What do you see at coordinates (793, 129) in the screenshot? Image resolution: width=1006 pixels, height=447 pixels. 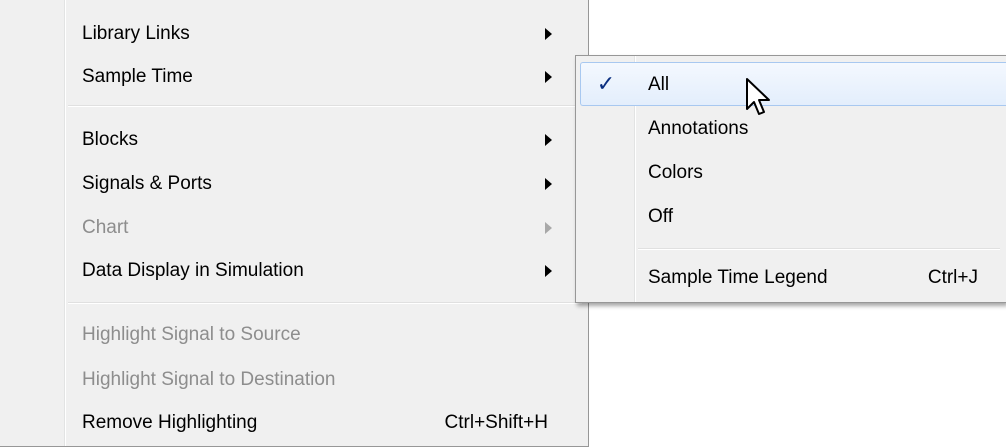 I see `submenu-item-annotations: Annotations` at bounding box center [793, 129].